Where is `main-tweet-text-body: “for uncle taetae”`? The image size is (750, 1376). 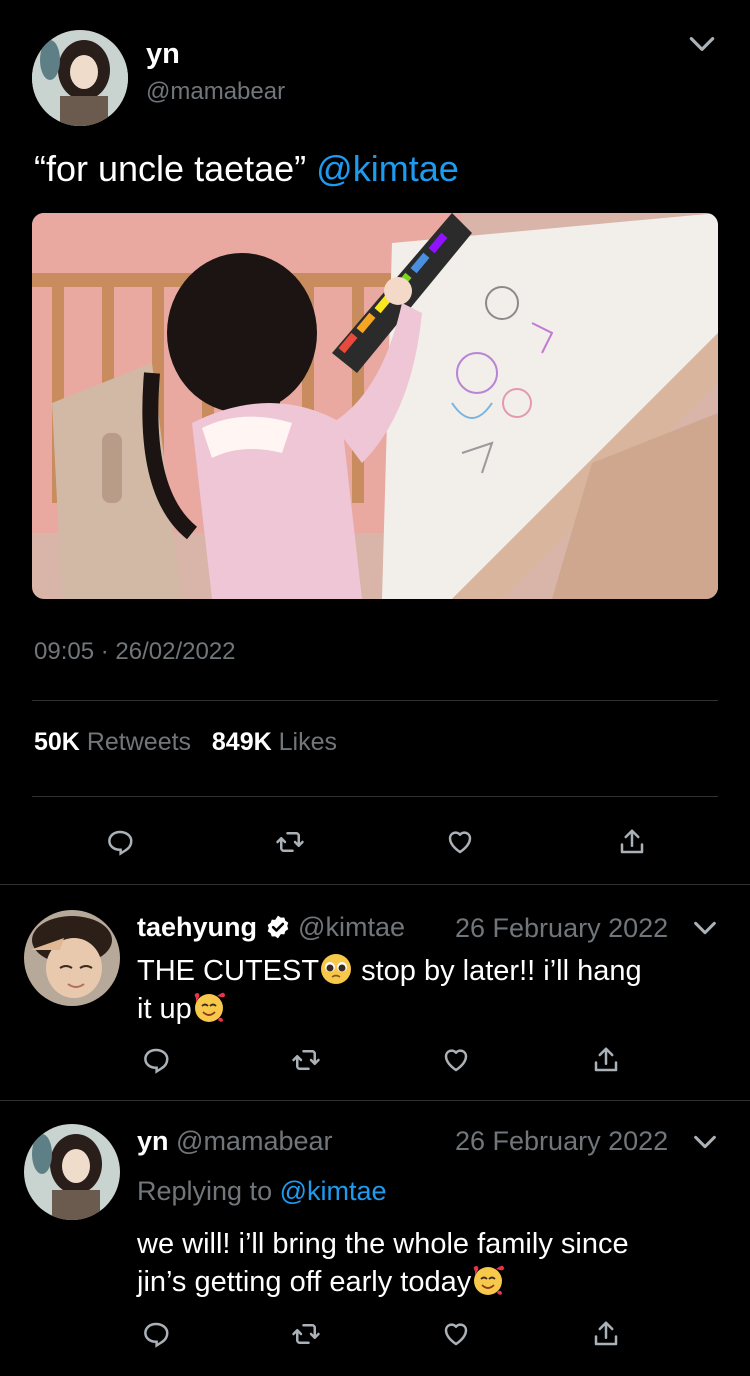 main-tweet-text-body: “for uncle taetae” is located at coordinates (170, 168).